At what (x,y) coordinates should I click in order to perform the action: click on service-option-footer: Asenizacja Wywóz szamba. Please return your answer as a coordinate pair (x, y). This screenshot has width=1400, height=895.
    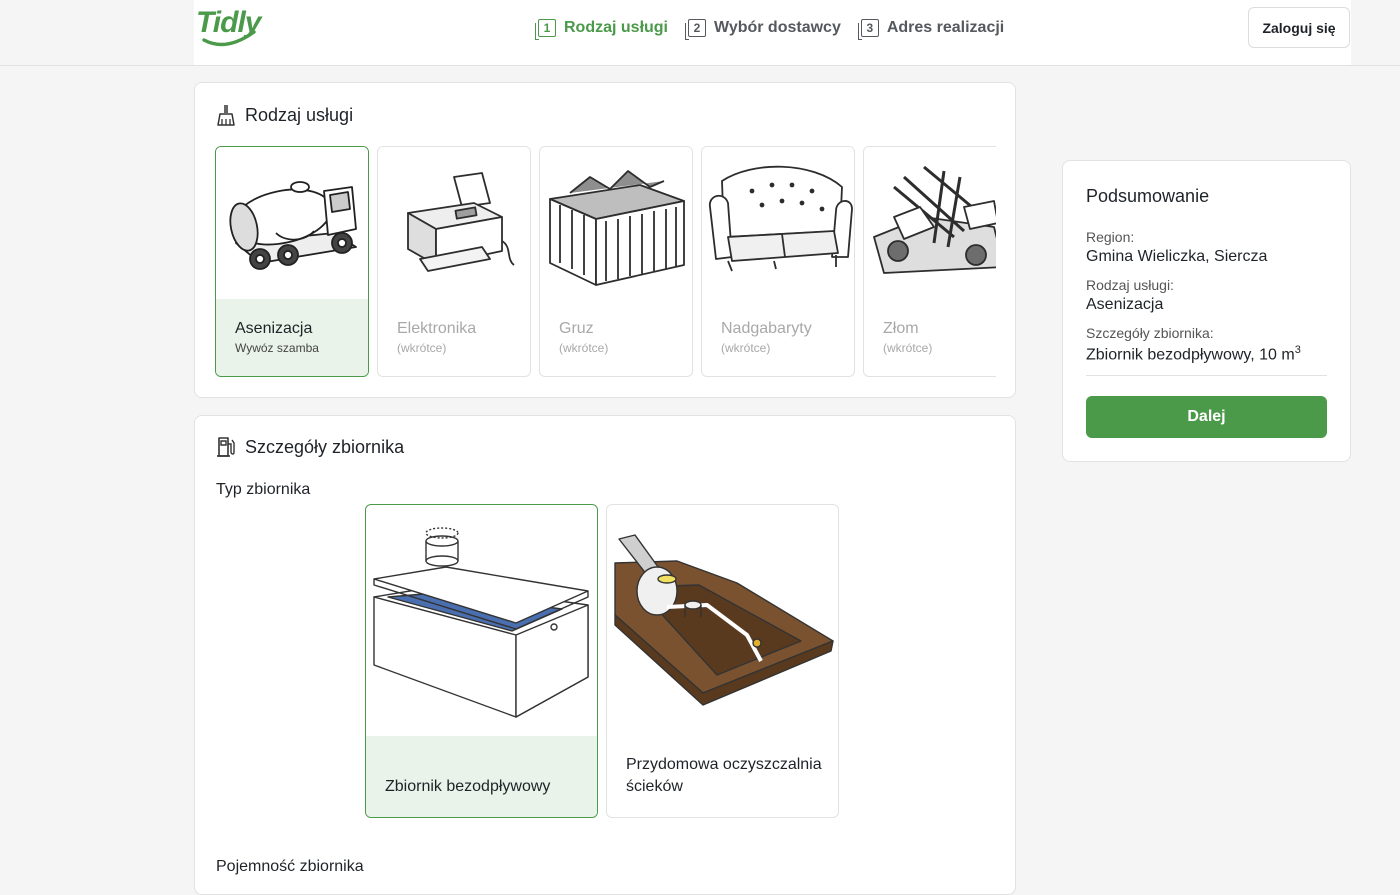
    Looking at the image, I should click on (292, 337).